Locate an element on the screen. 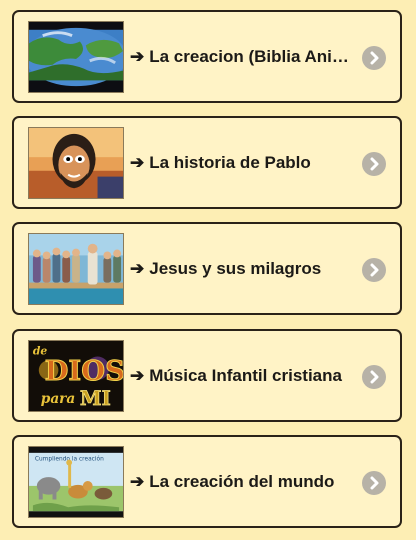  animals-creation-image: Cumpliendo la creación is located at coordinates (76, 482).